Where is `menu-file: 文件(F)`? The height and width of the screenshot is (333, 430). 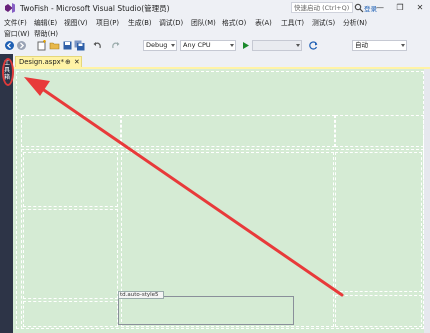 menu-file: 文件(F) is located at coordinates (15, 22).